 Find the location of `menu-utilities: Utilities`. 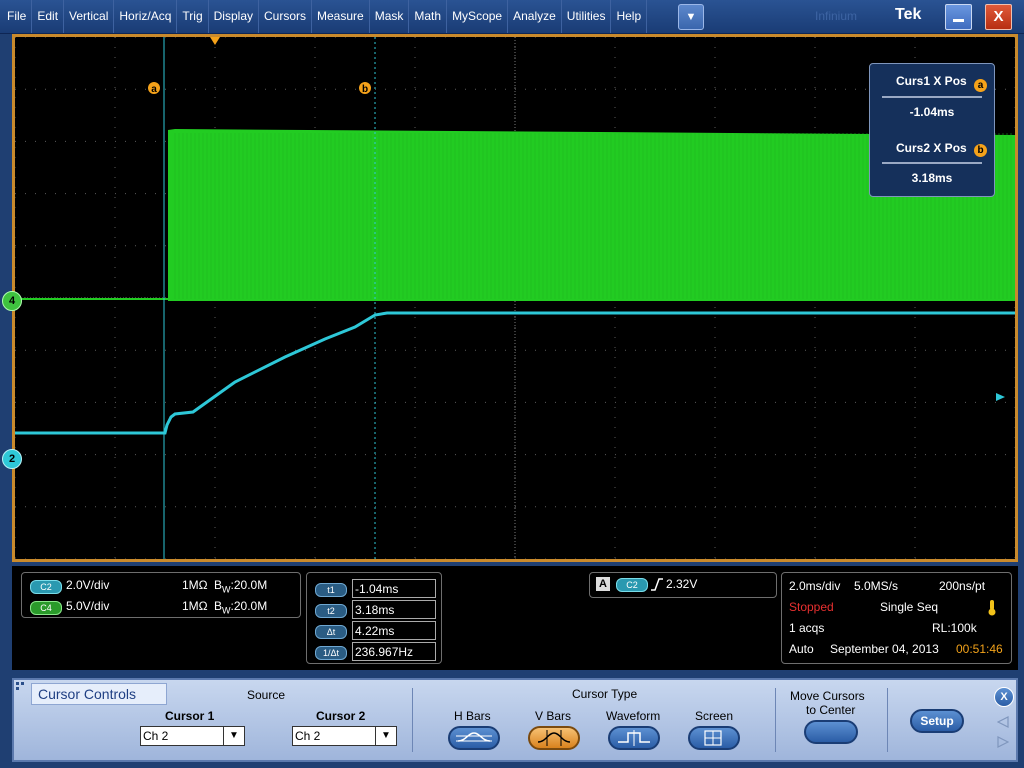

menu-utilities: Utilities is located at coordinates (587, 16).